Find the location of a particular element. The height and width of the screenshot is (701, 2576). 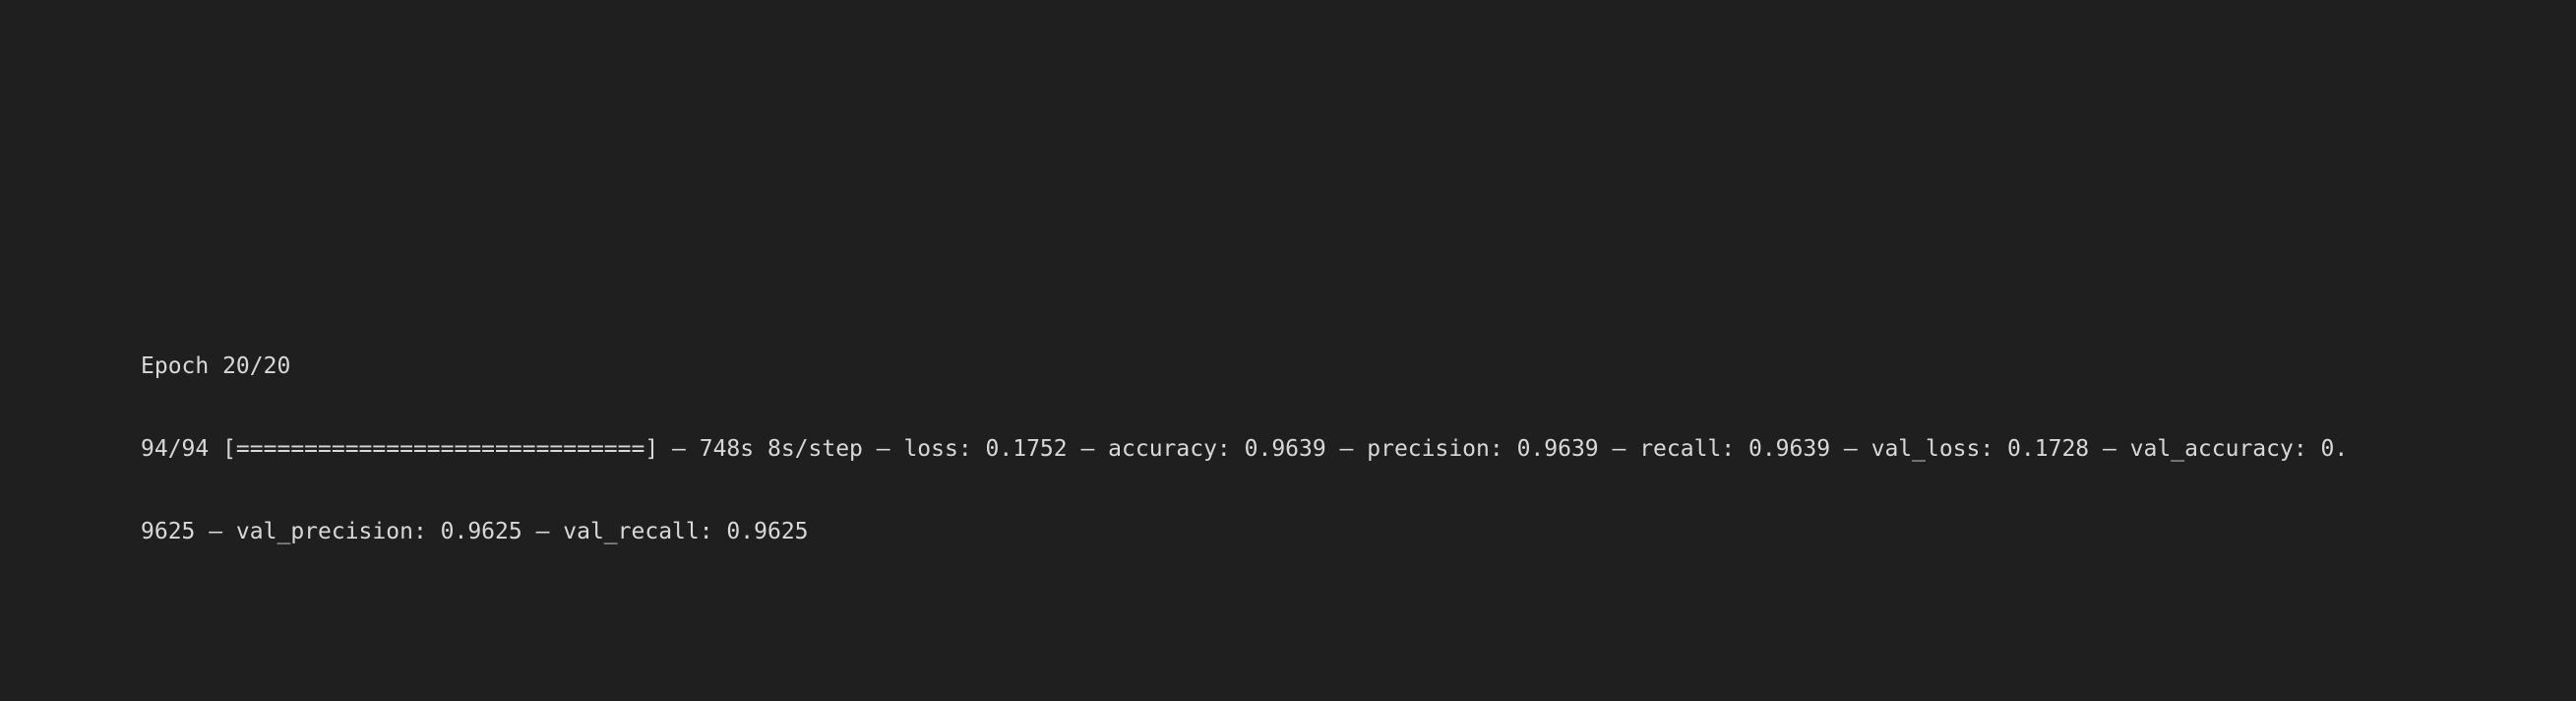

epoch-line: Epoch 20/20 is located at coordinates (216, 366).